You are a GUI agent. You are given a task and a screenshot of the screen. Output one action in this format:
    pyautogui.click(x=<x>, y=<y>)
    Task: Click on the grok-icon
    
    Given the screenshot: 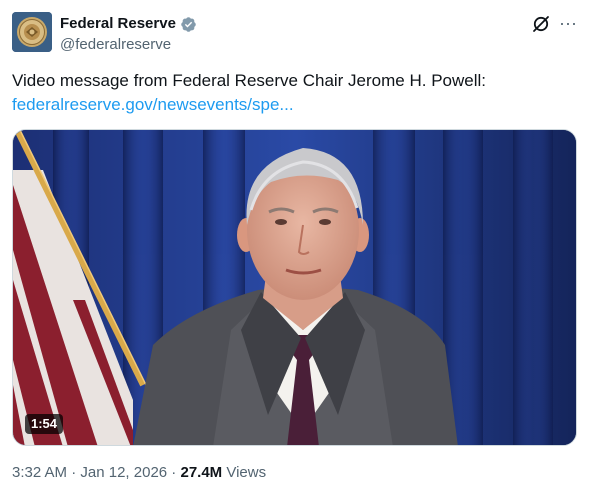 What is the action you would take?
    pyautogui.click(x=541, y=24)
    